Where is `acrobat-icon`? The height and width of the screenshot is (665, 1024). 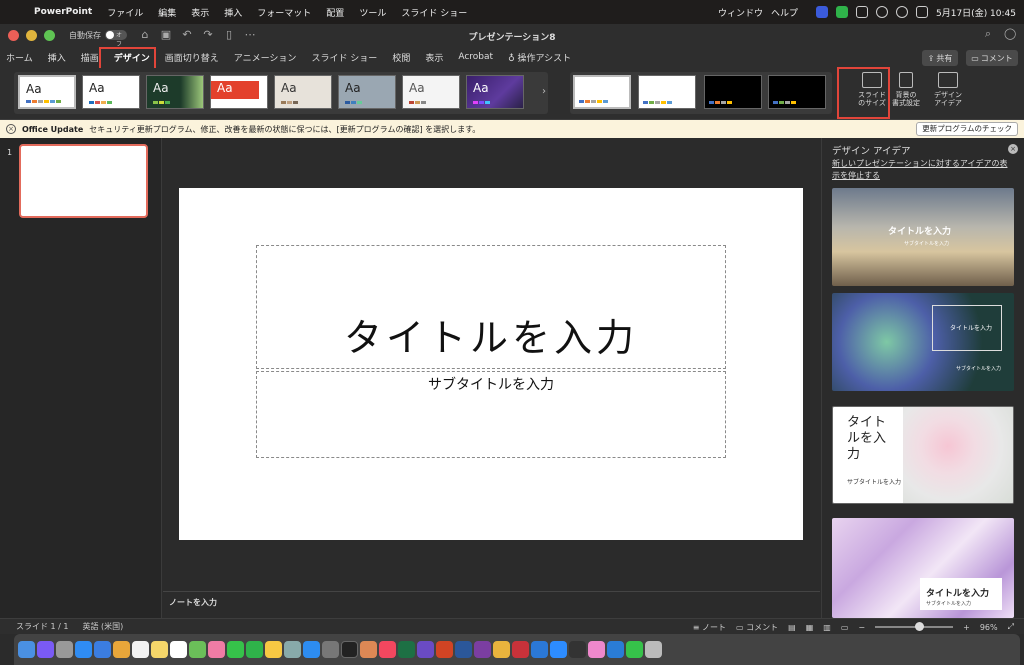 acrobat-icon is located at coordinates (520, 649).